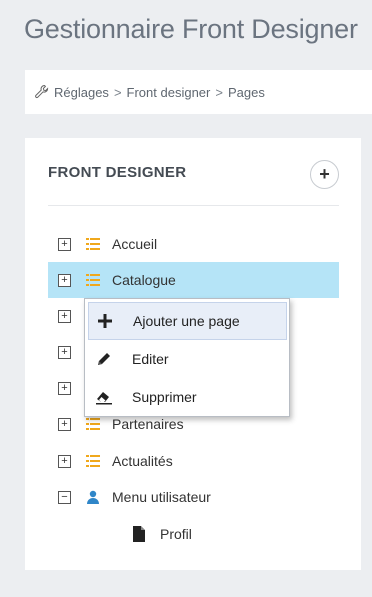 This screenshot has height=597, width=372. I want to click on breadcrumb: Réglages > Front designer > Pages, so click(198, 92).